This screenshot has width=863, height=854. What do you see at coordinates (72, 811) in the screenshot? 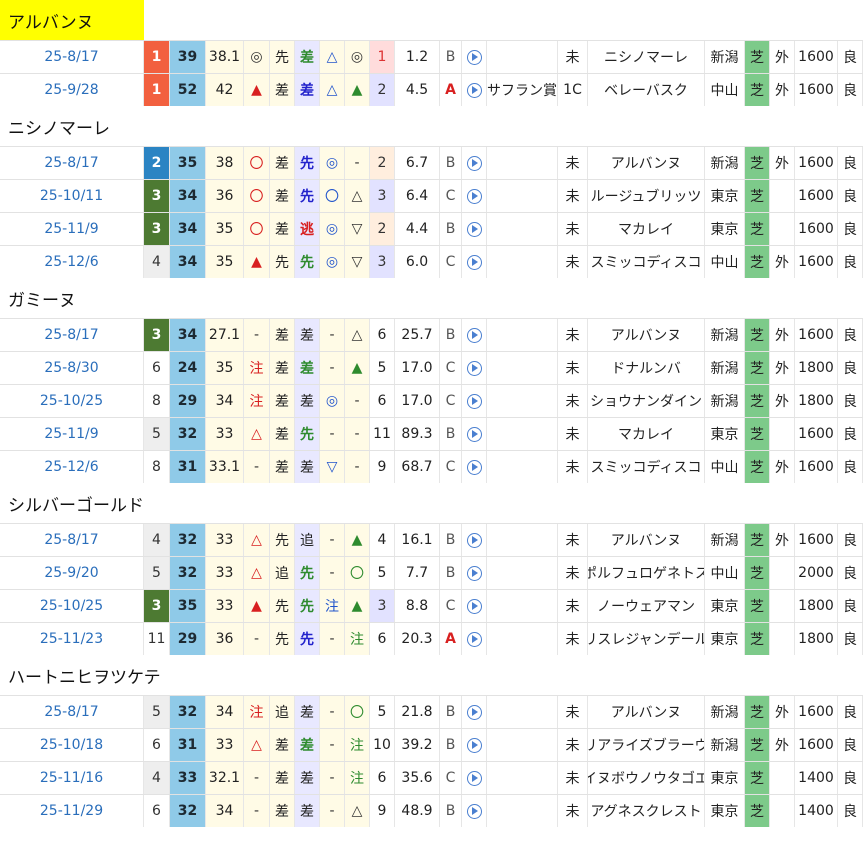
I see `race-date-link: 25-11/29` at bounding box center [72, 811].